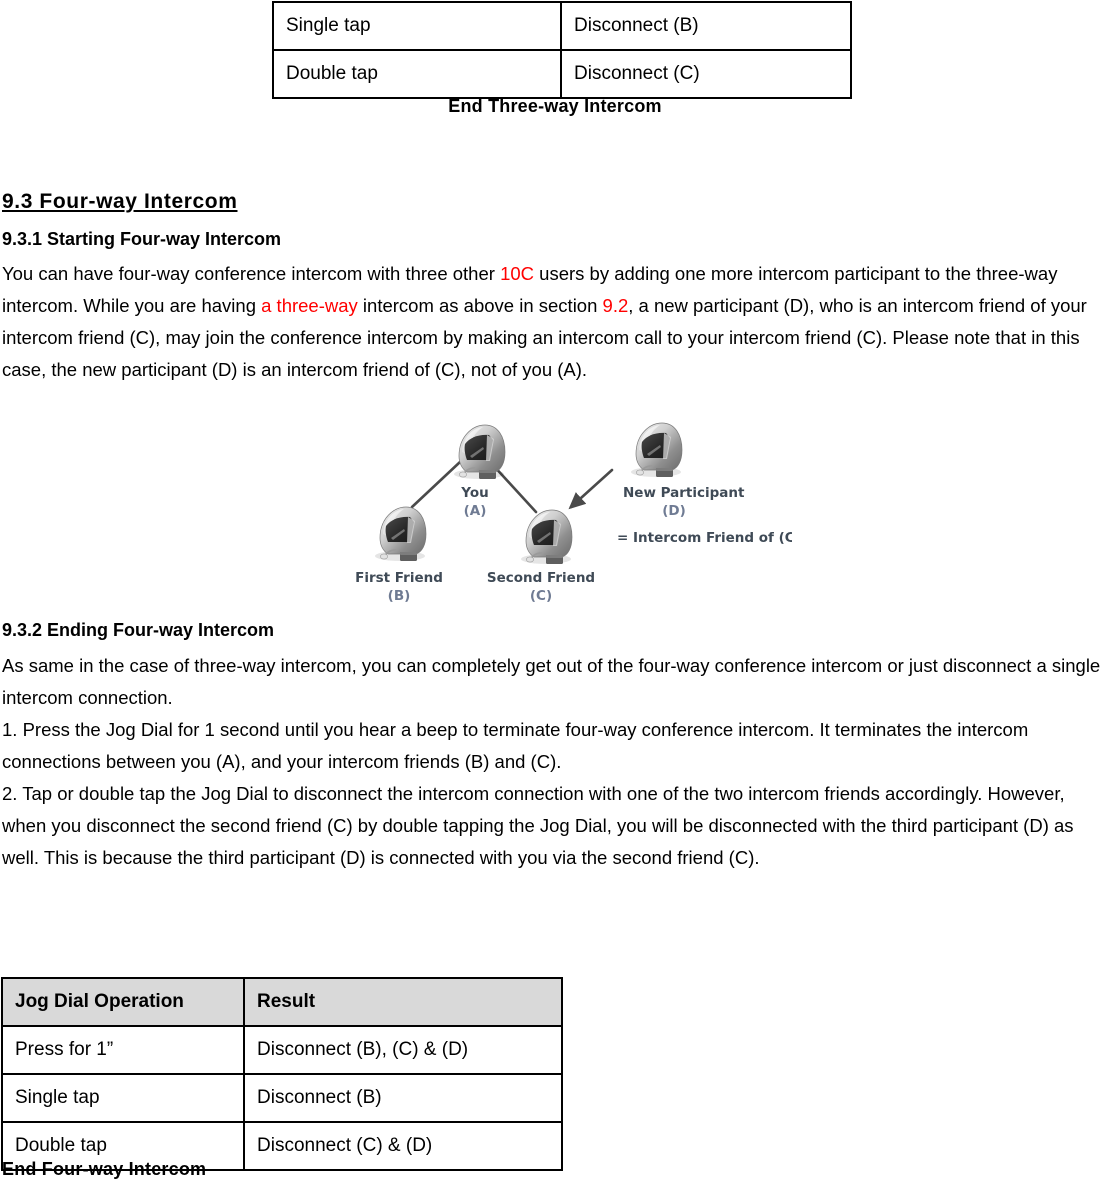 The image size is (1110, 1187). Describe the element at coordinates (120, 201) in the screenshot. I see `section-heading-9-3: 9.3 Four-way Intercom` at that location.